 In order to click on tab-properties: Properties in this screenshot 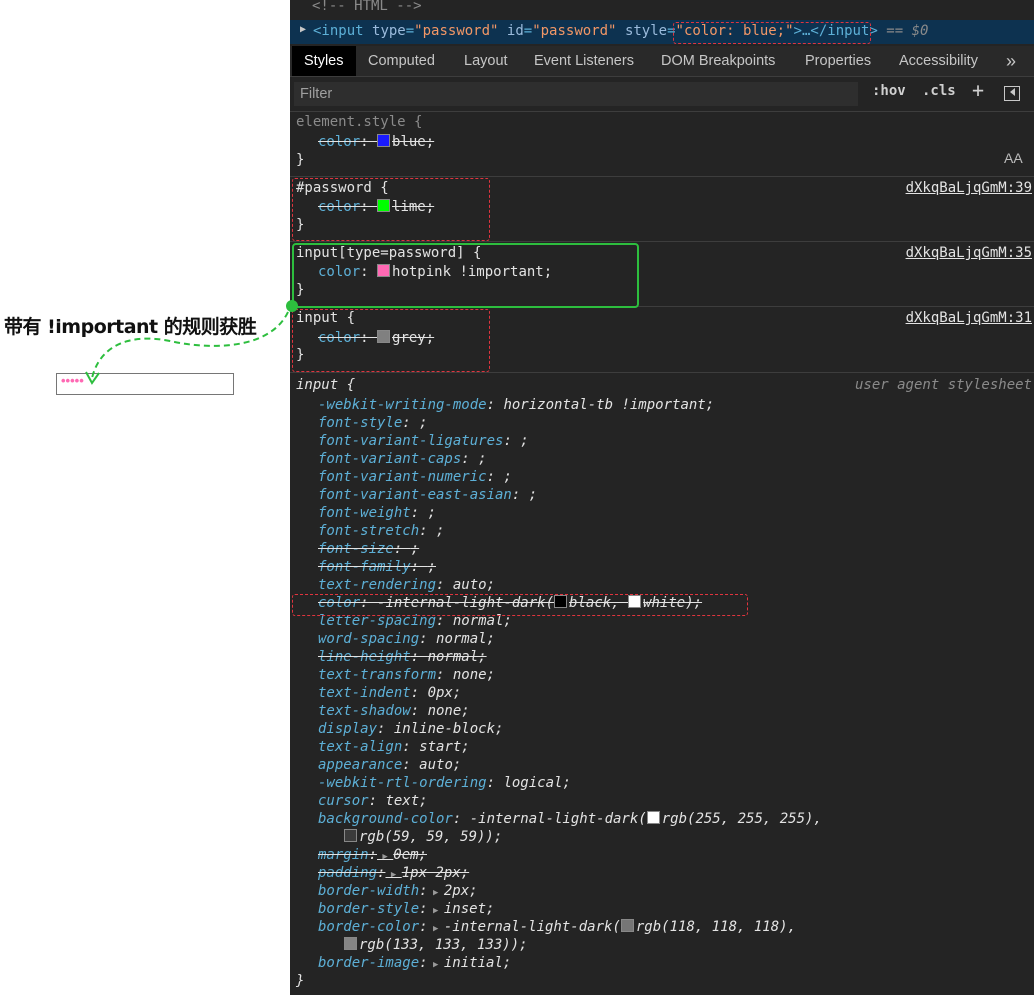, I will do `click(838, 61)`.